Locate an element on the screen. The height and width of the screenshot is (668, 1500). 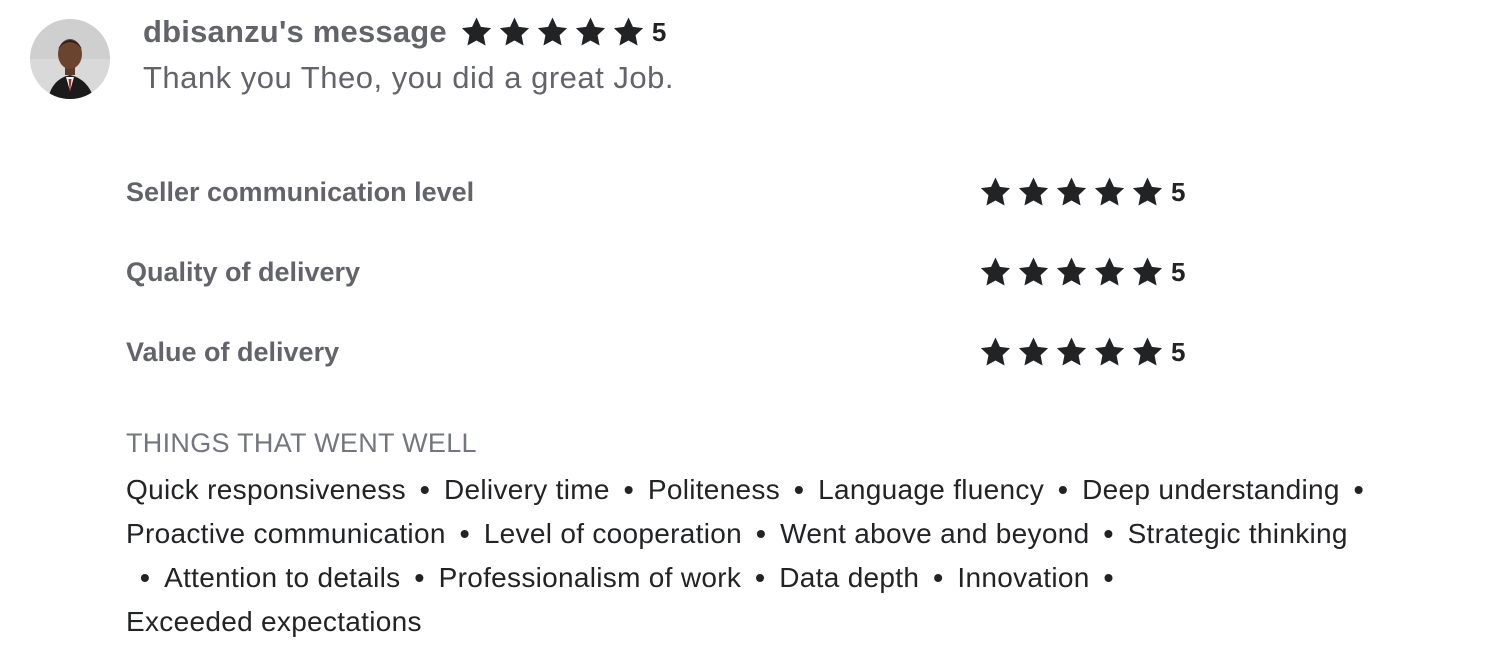
avatar-photo is located at coordinates (70, 59).